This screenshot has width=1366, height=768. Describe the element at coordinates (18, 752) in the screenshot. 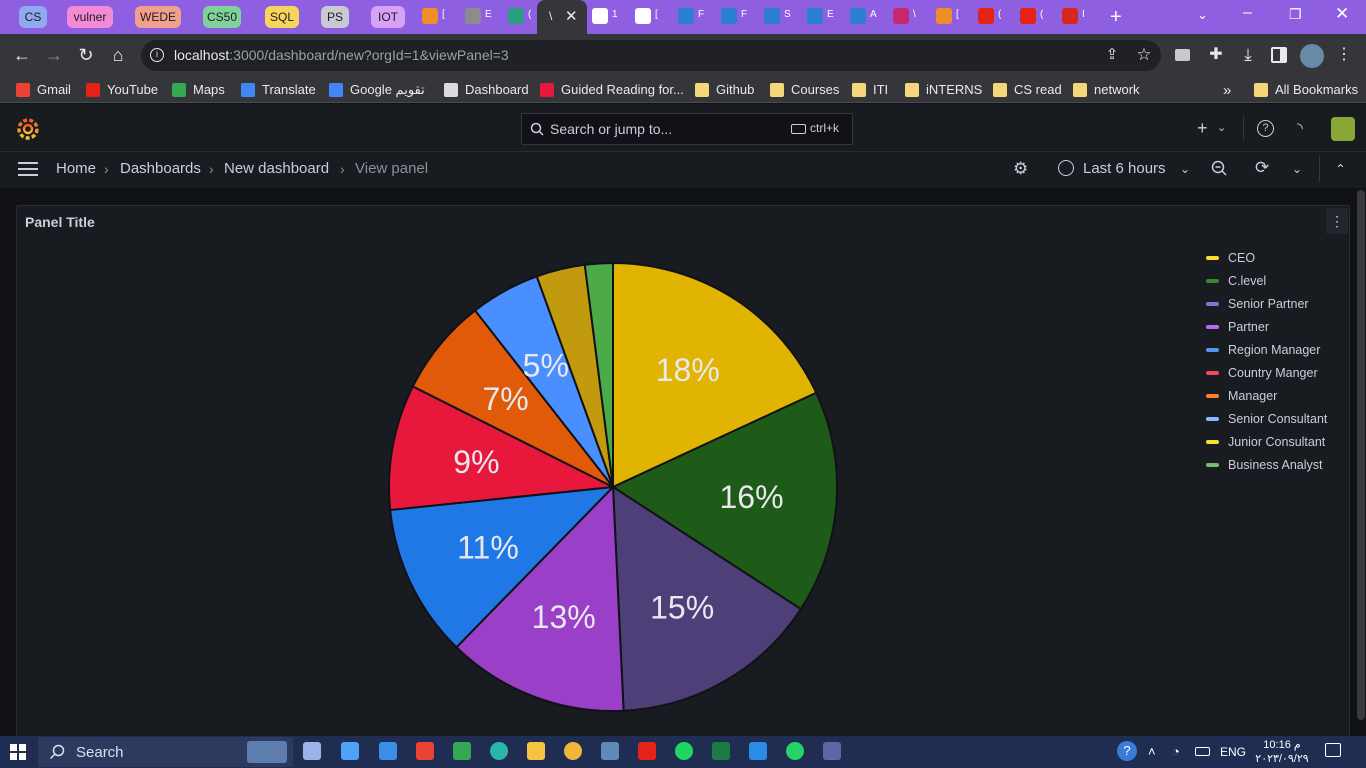

I see `windows-start-icon` at that location.